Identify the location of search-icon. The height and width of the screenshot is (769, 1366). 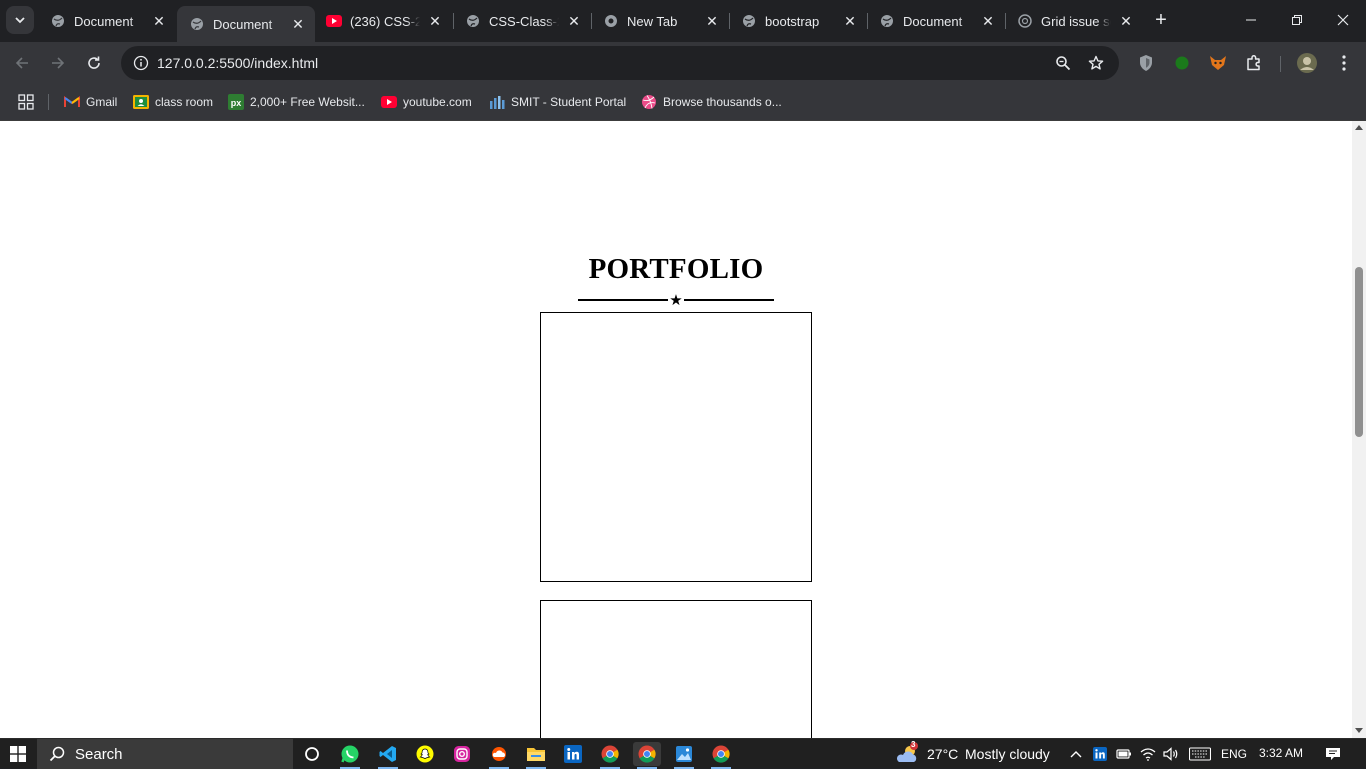
(57, 754).